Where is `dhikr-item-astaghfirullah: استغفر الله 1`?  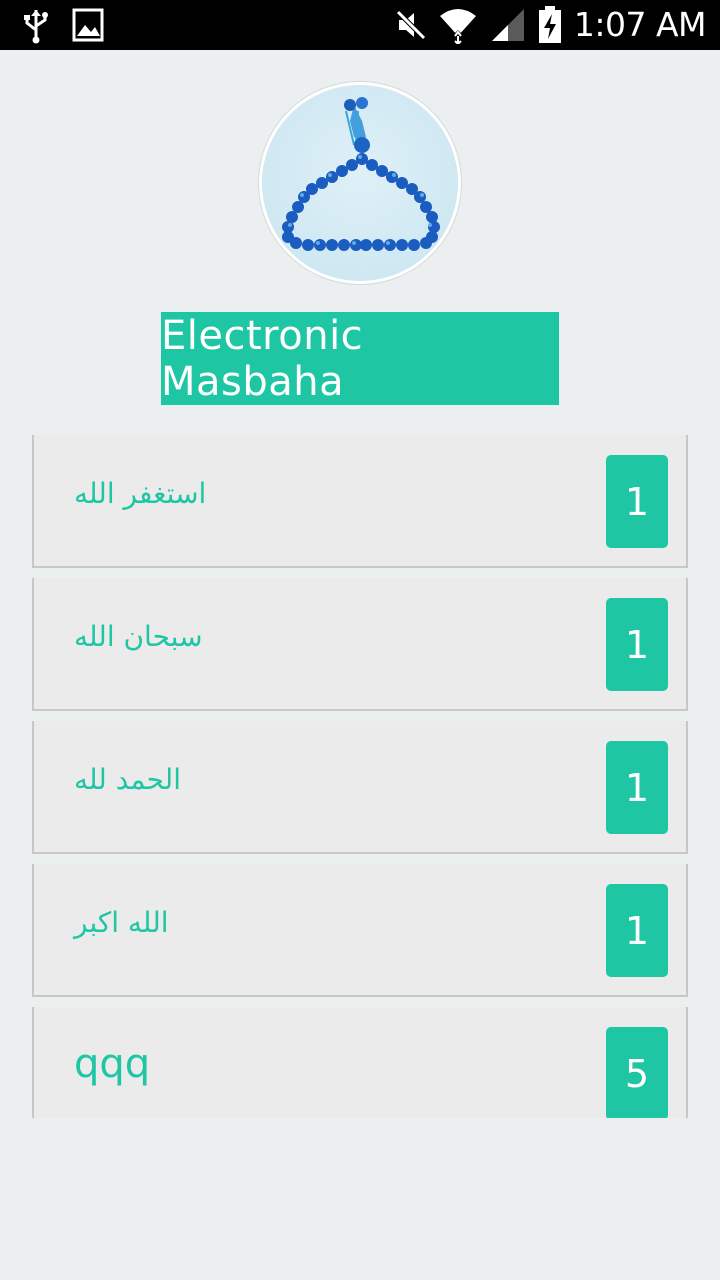
dhikr-item-astaghfirullah: استغفر الله 1 is located at coordinates (360, 501).